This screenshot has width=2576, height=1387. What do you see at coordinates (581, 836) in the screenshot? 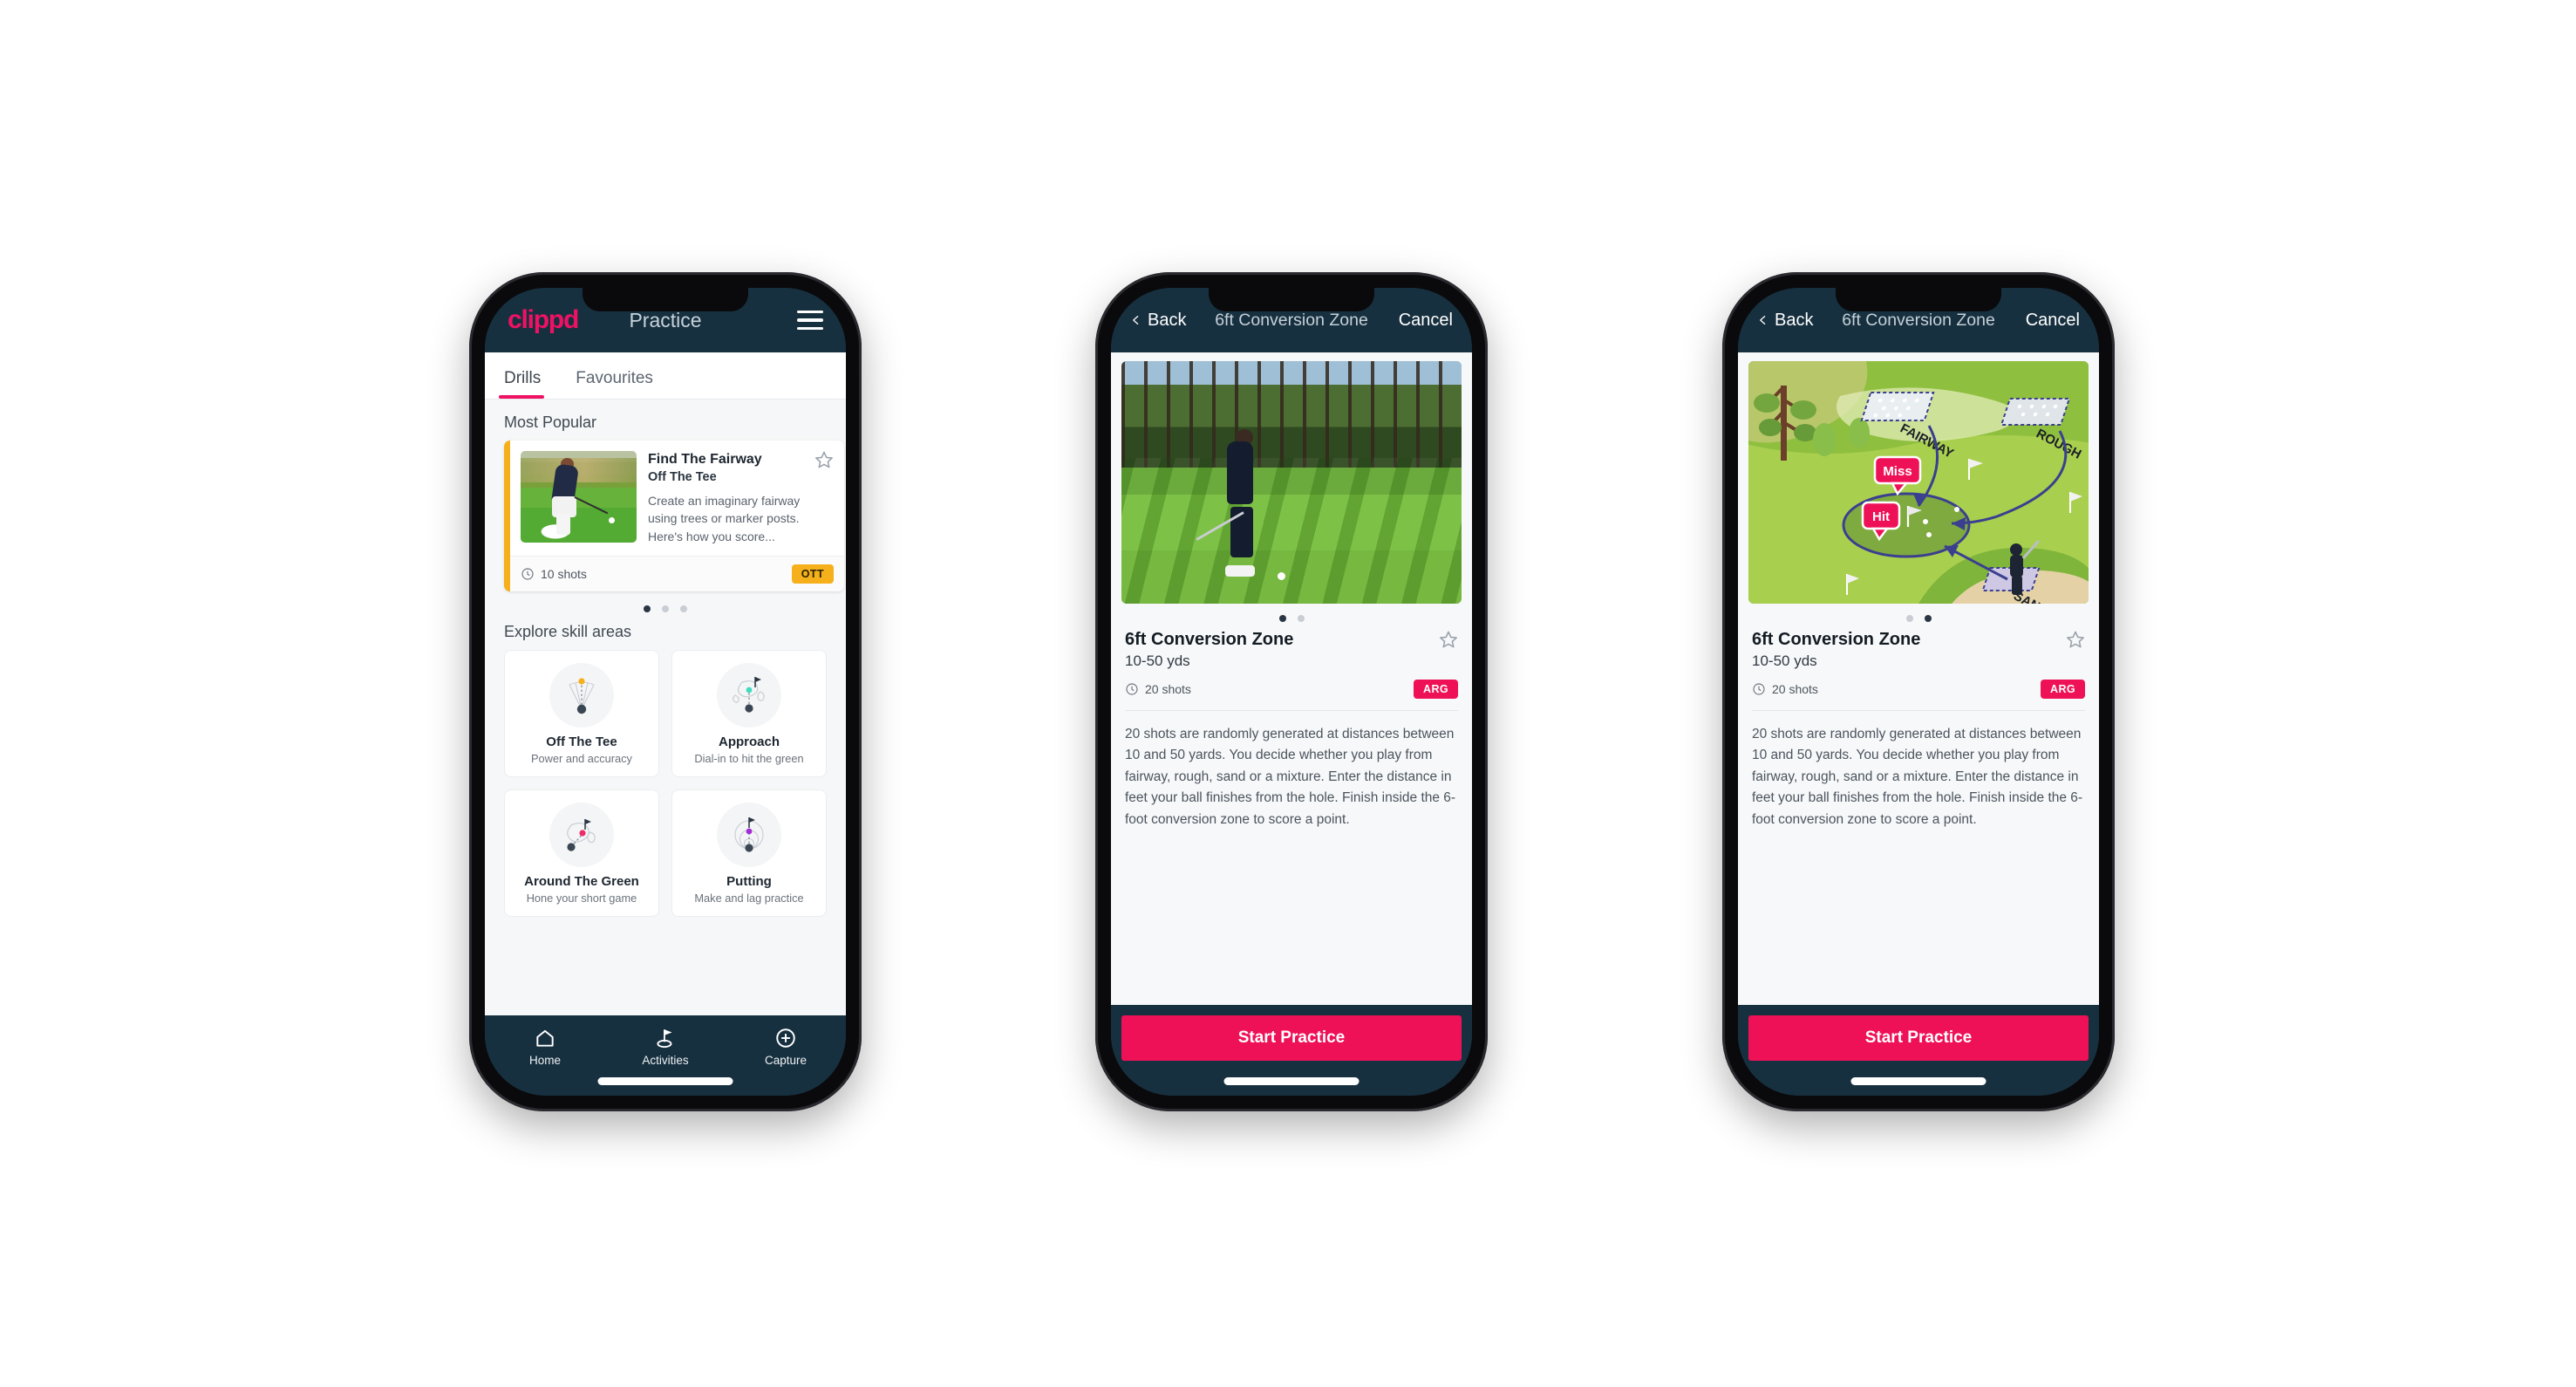
I see `chip-green-icon` at bounding box center [581, 836].